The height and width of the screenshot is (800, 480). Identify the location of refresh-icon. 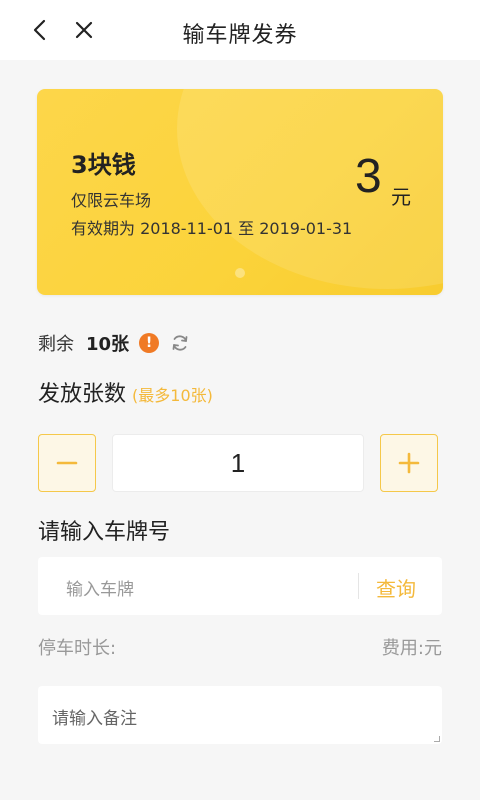
(180, 343).